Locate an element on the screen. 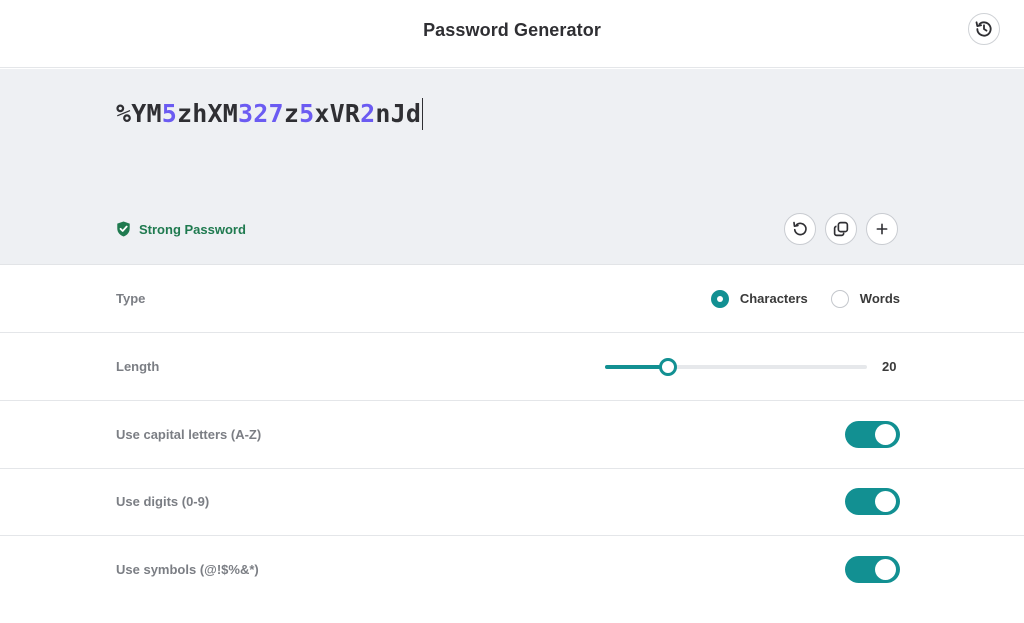 This screenshot has height=623, width=1024. add-button is located at coordinates (882, 229).